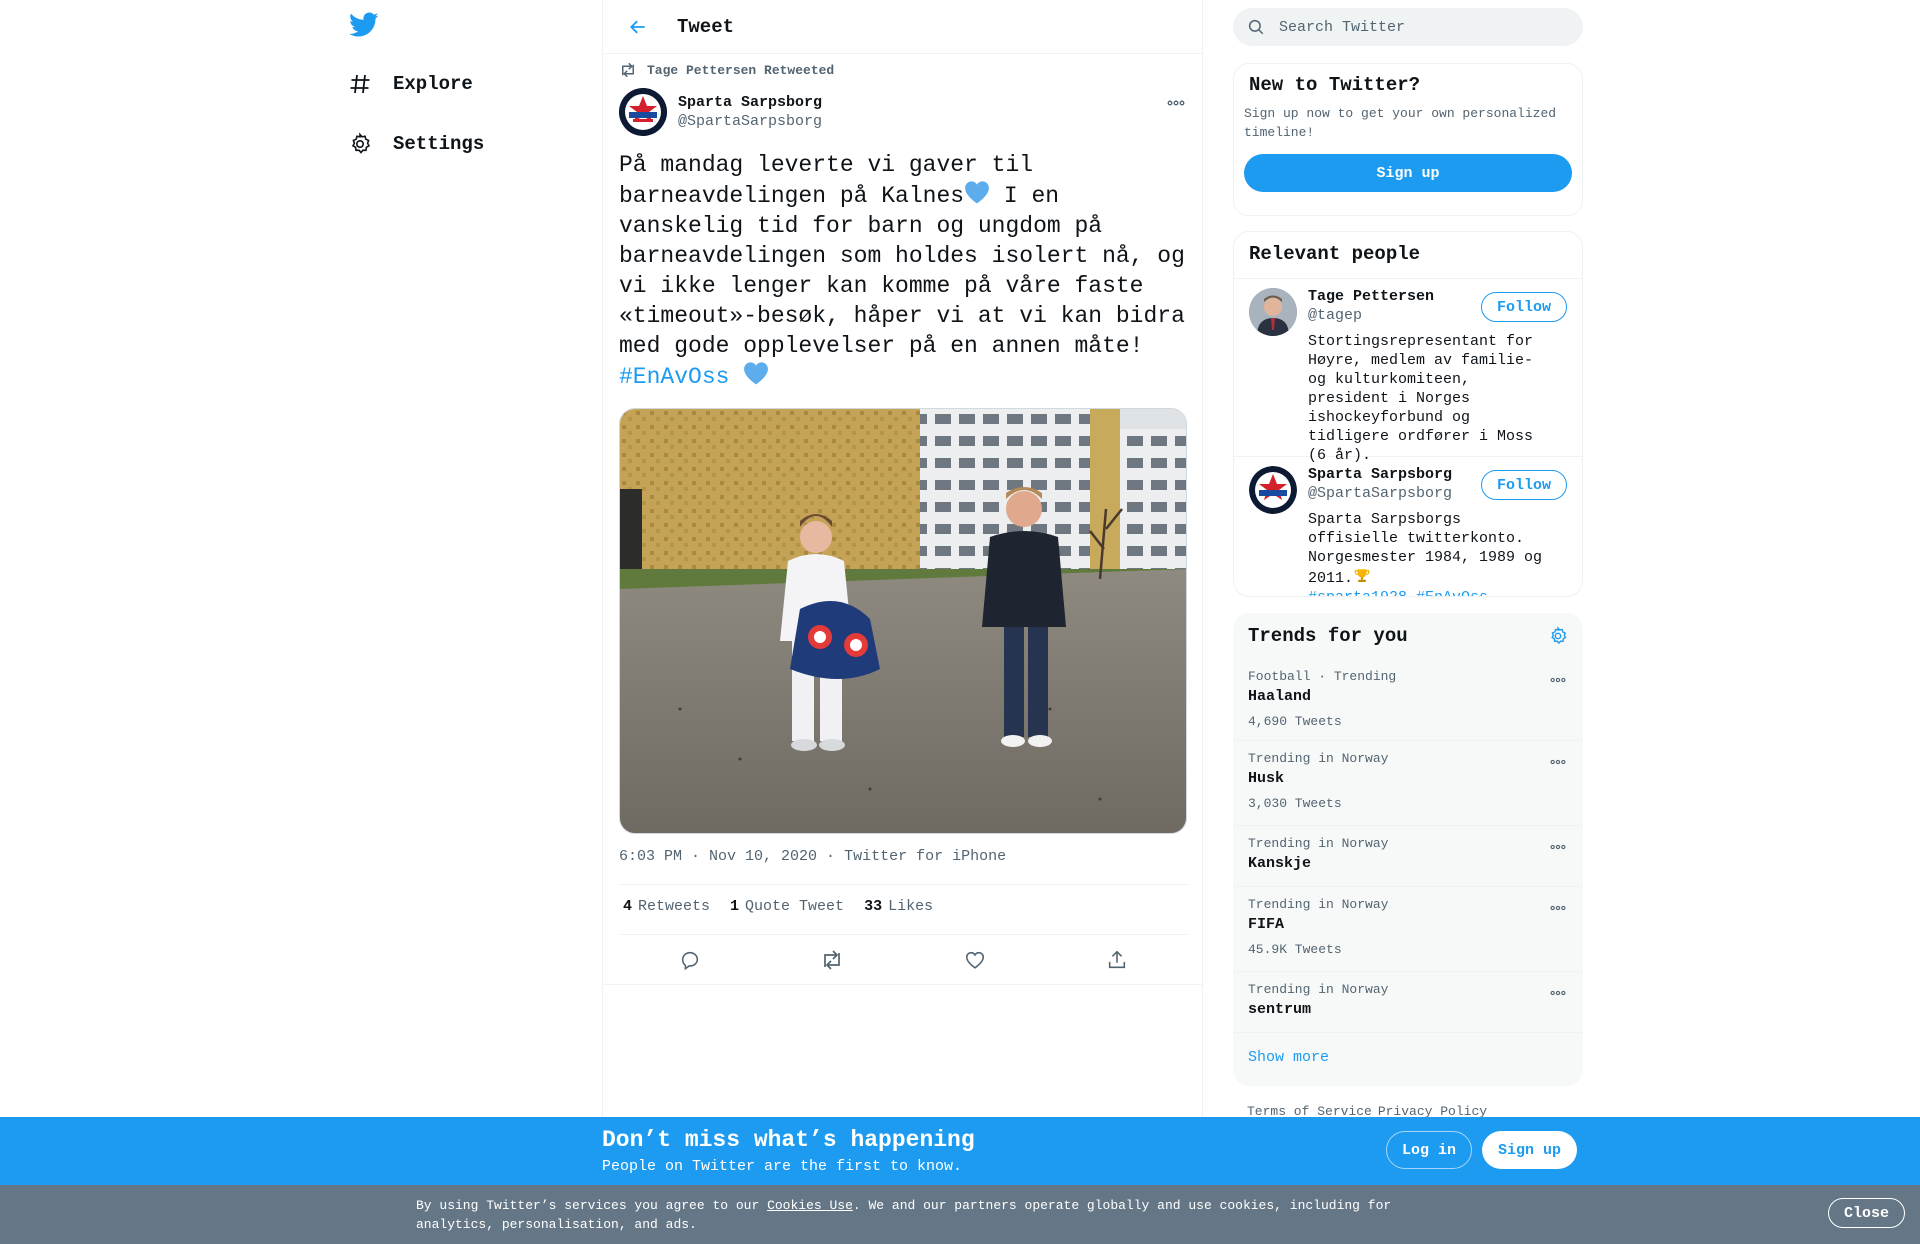 The width and height of the screenshot is (1920, 1244). What do you see at coordinates (1280, 1009) in the screenshot?
I see `trend-name: sentrum` at bounding box center [1280, 1009].